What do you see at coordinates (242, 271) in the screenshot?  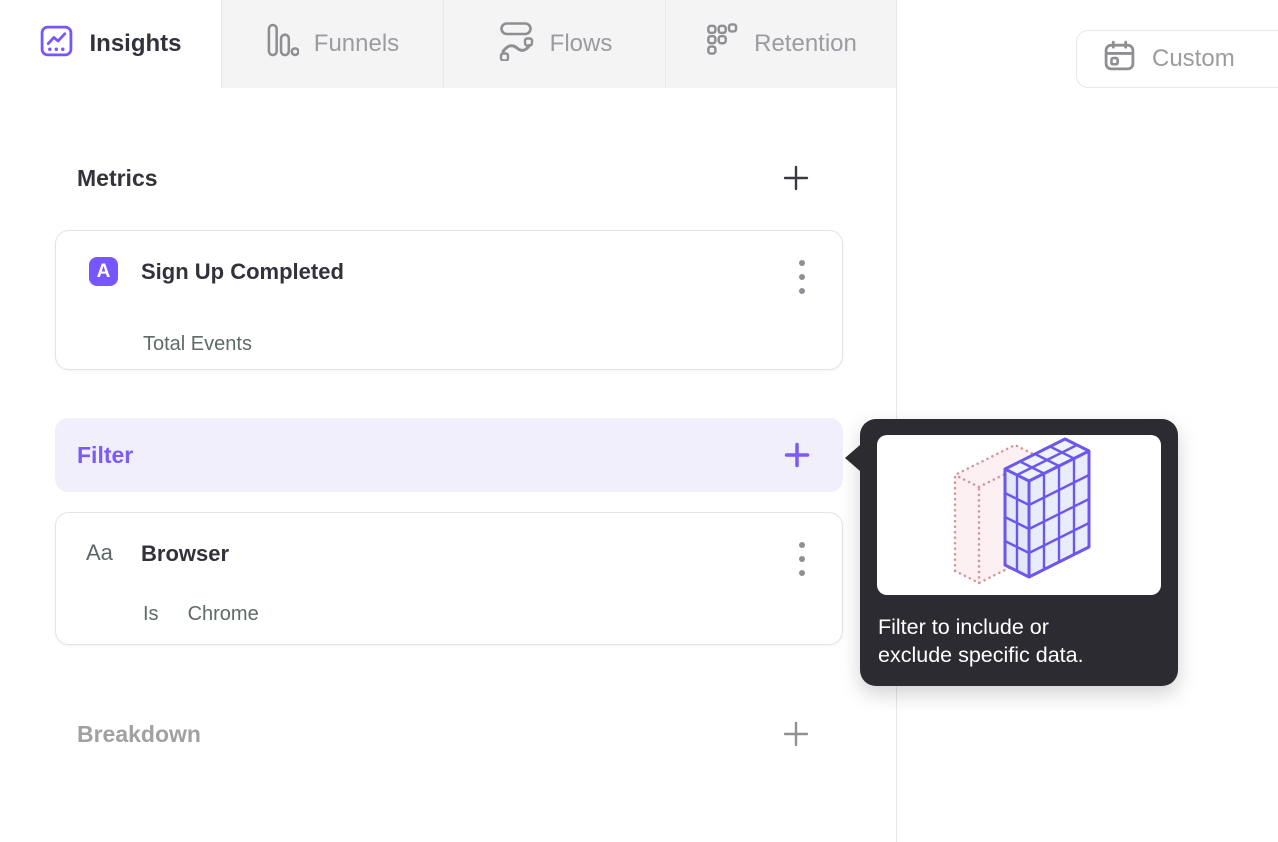 I see `metric-event-name: Sign Up Completed` at bounding box center [242, 271].